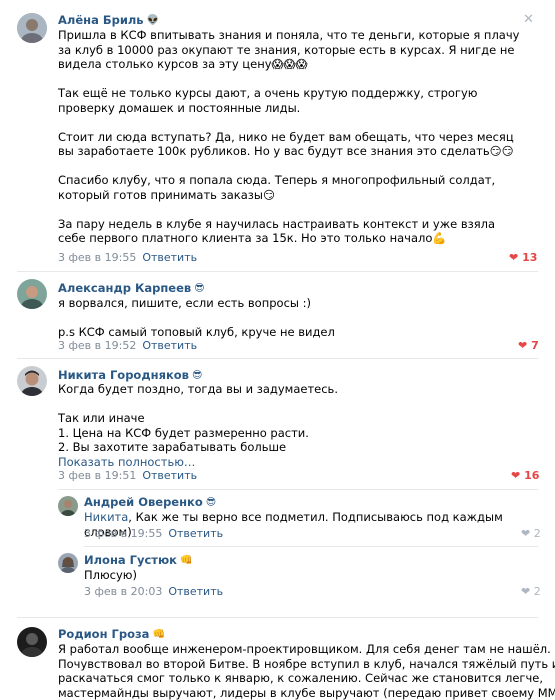  What do you see at coordinates (110, 575) in the screenshot?
I see `reply-text: Плюсую)` at bounding box center [110, 575].